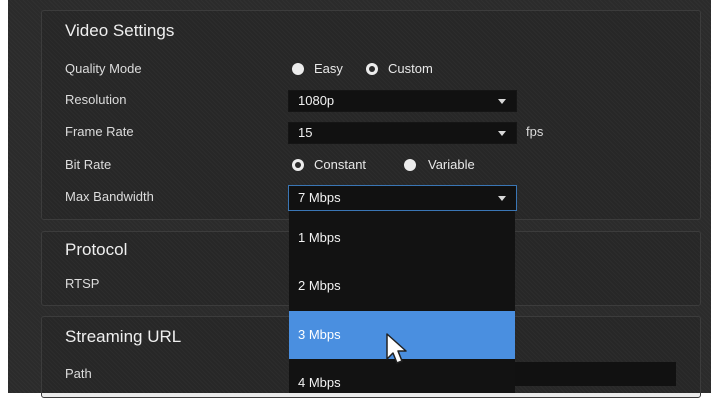 Image resolution: width=727 pixels, height=398 pixels. What do you see at coordinates (123, 336) in the screenshot?
I see `streaming-url-title: Streaming URL` at bounding box center [123, 336].